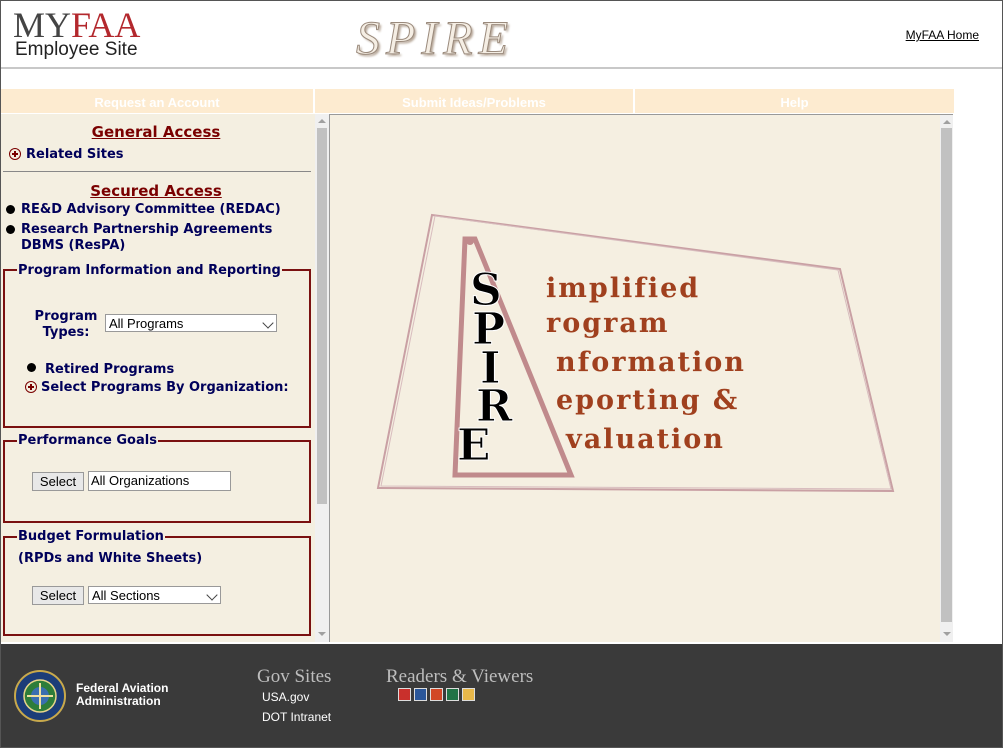 This screenshot has height=748, width=1003. Describe the element at coordinates (156, 191) in the screenshot. I see `secured-access-heading: Secured Access` at that location.